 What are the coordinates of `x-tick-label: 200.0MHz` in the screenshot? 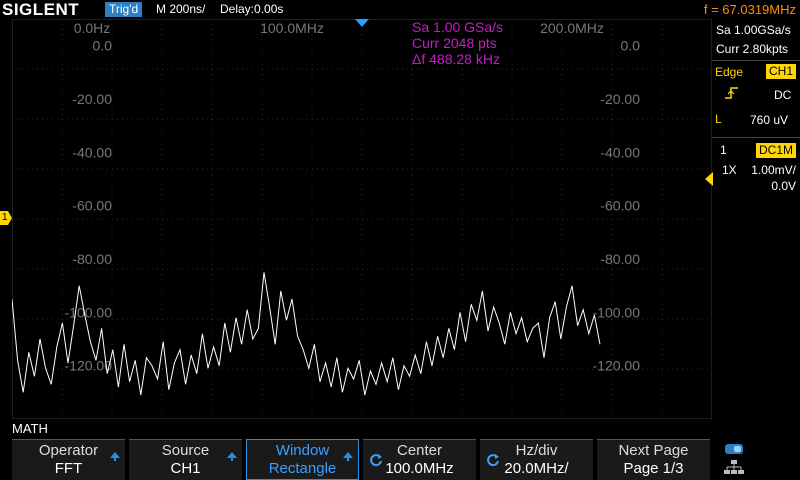 It's located at (572, 28).